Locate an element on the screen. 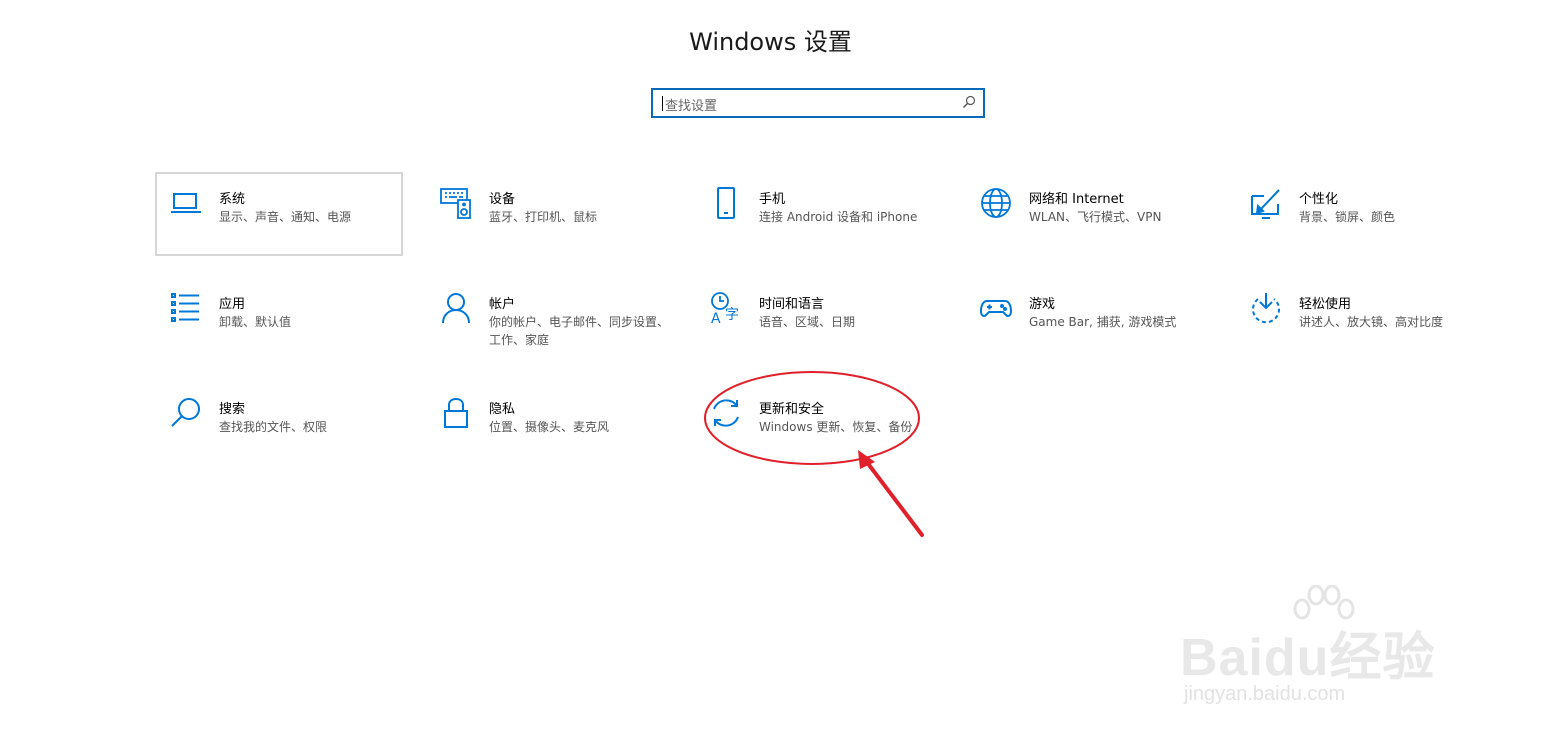 The width and height of the screenshot is (1541, 755). apps-list-icon is located at coordinates (186, 308).